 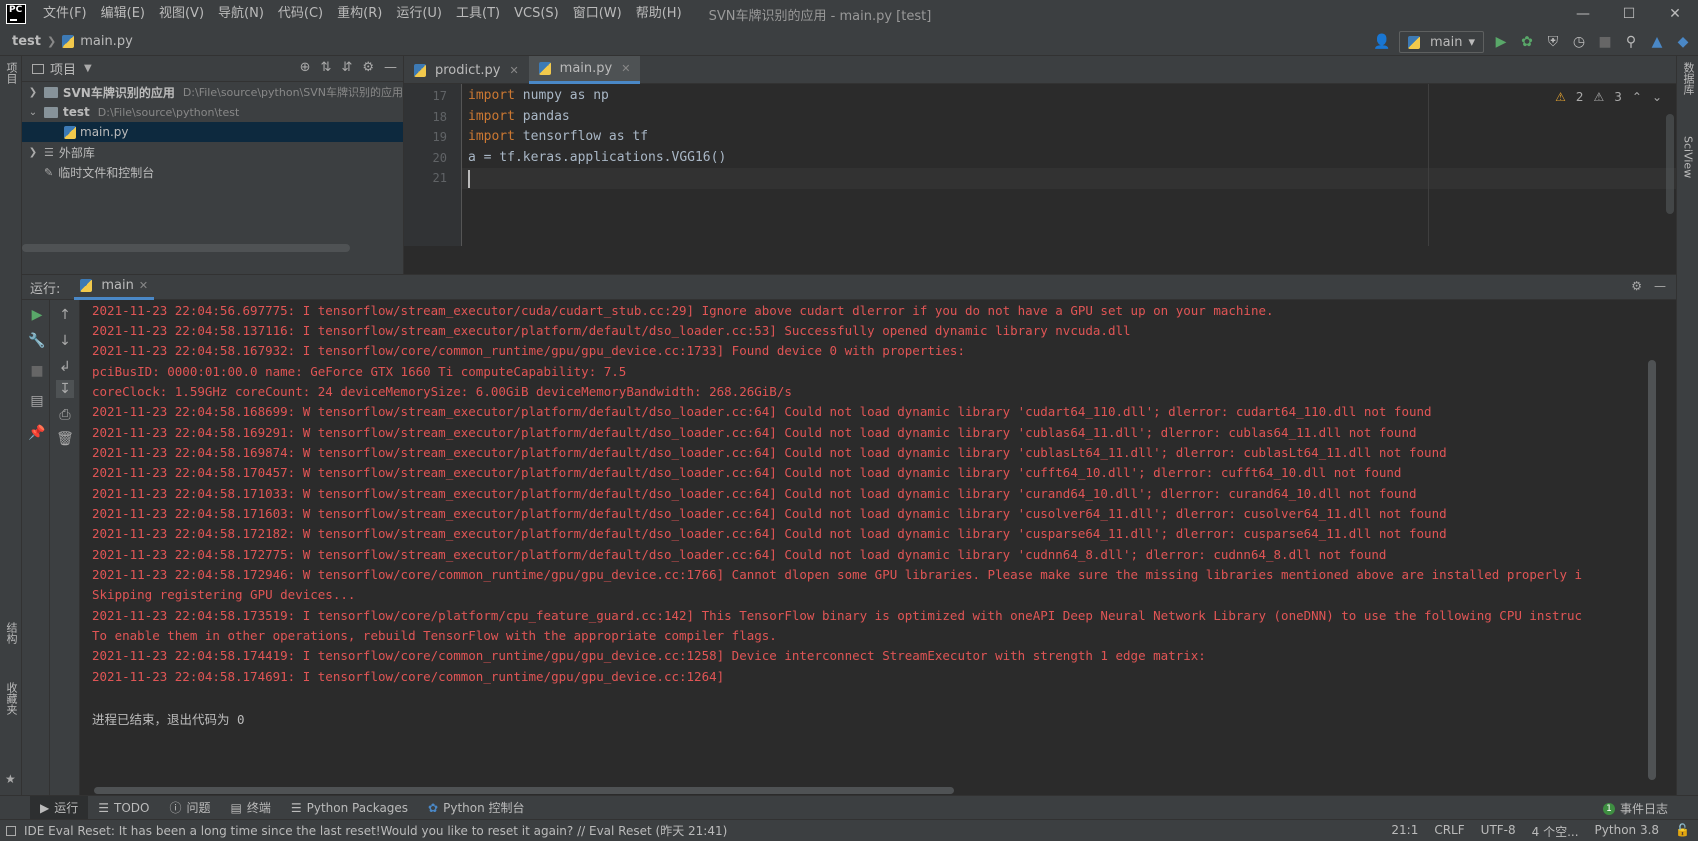 I want to click on run-panel-tools: ⚙ —, so click(x=1648, y=286).